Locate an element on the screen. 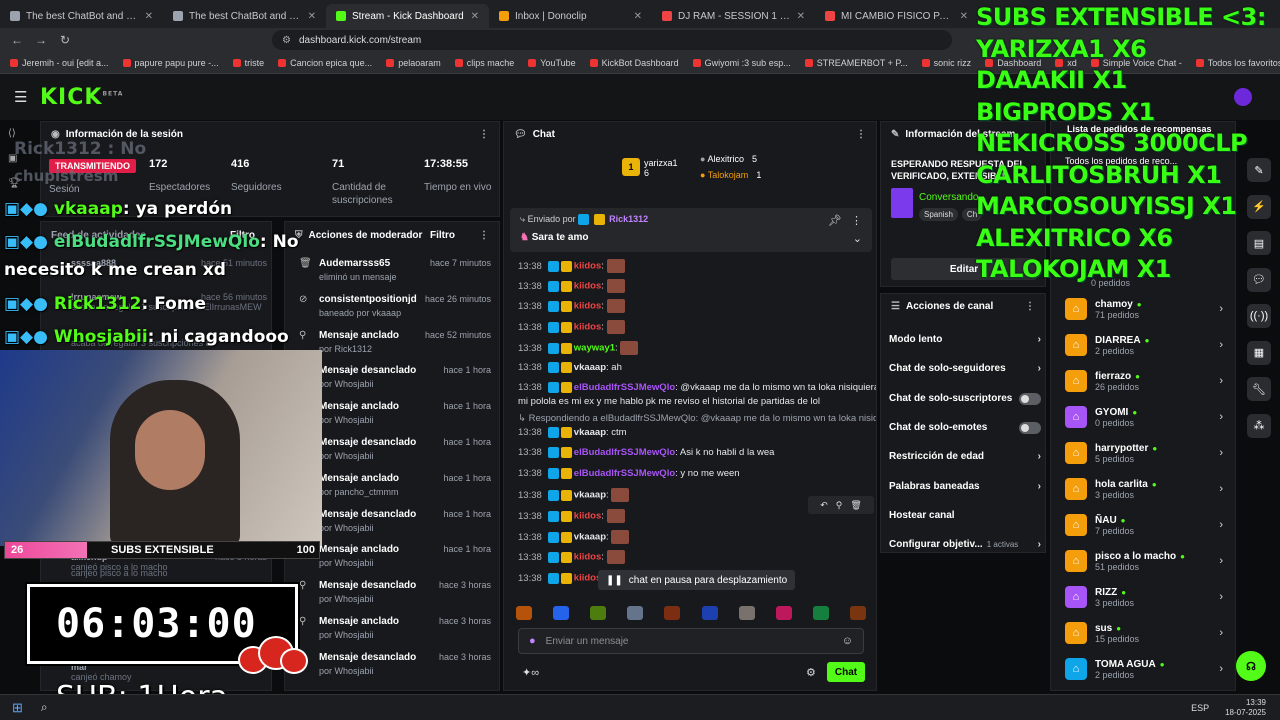  hamburger-icon: ☰ is located at coordinates (20, 97).